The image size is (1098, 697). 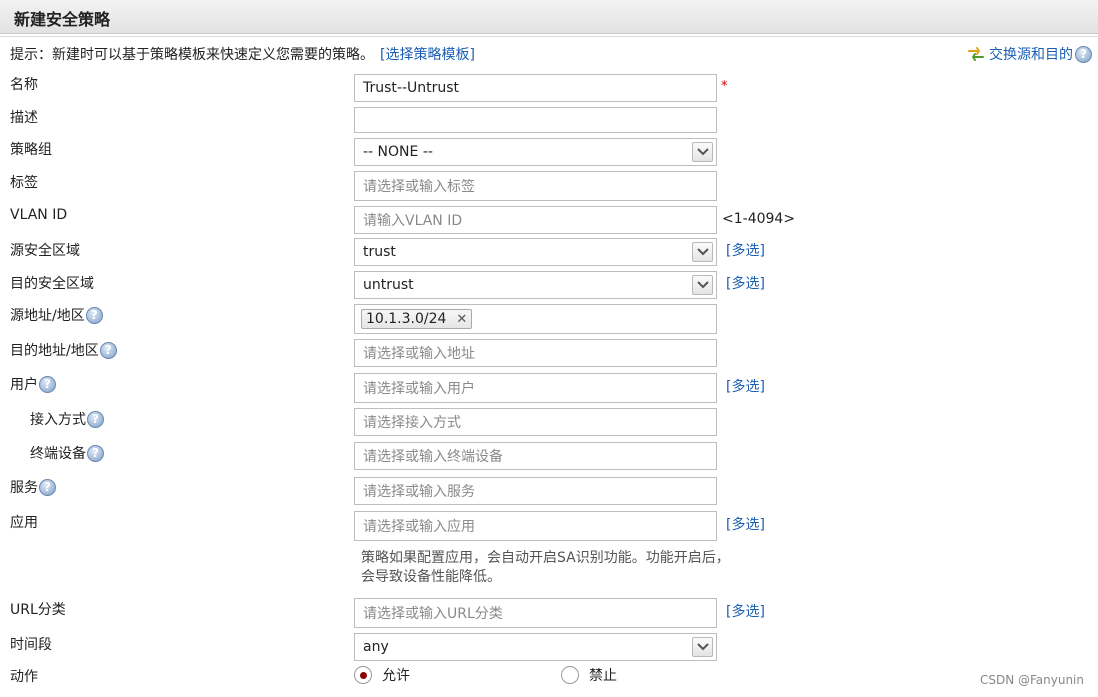 I want to click on application-placeholder: 请选择或输入应用, so click(x=419, y=527).